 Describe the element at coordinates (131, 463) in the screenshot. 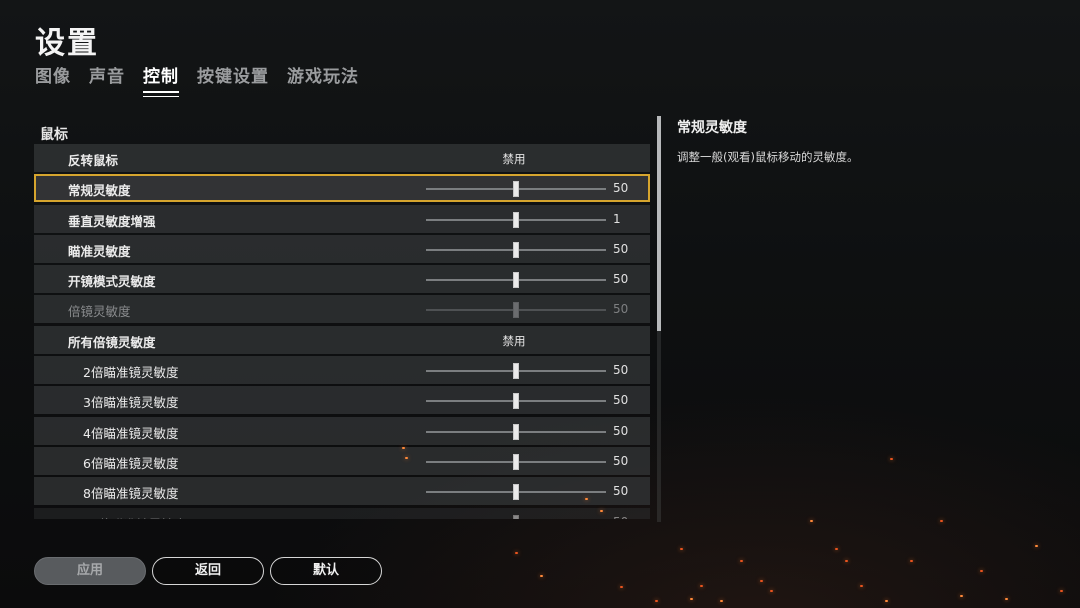

I see `setting-label: 6倍瞄准镜灵敏度` at that location.